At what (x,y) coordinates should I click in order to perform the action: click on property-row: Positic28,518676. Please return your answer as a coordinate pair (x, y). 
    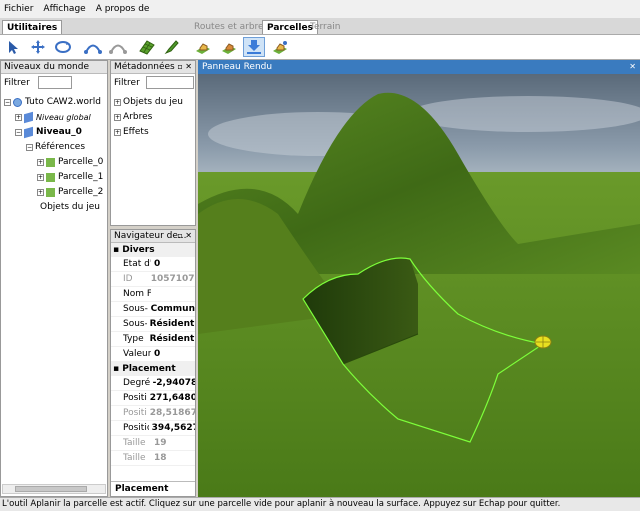
    Looking at the image, I should click on (153, 413).